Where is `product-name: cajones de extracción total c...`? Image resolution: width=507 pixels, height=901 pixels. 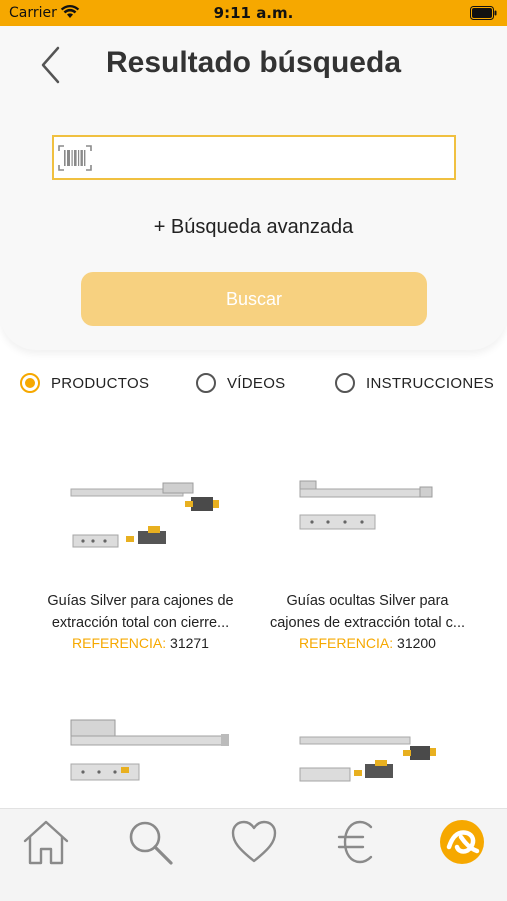
product-name: cajones de extracción total c... is located at coordinates (367, 623).